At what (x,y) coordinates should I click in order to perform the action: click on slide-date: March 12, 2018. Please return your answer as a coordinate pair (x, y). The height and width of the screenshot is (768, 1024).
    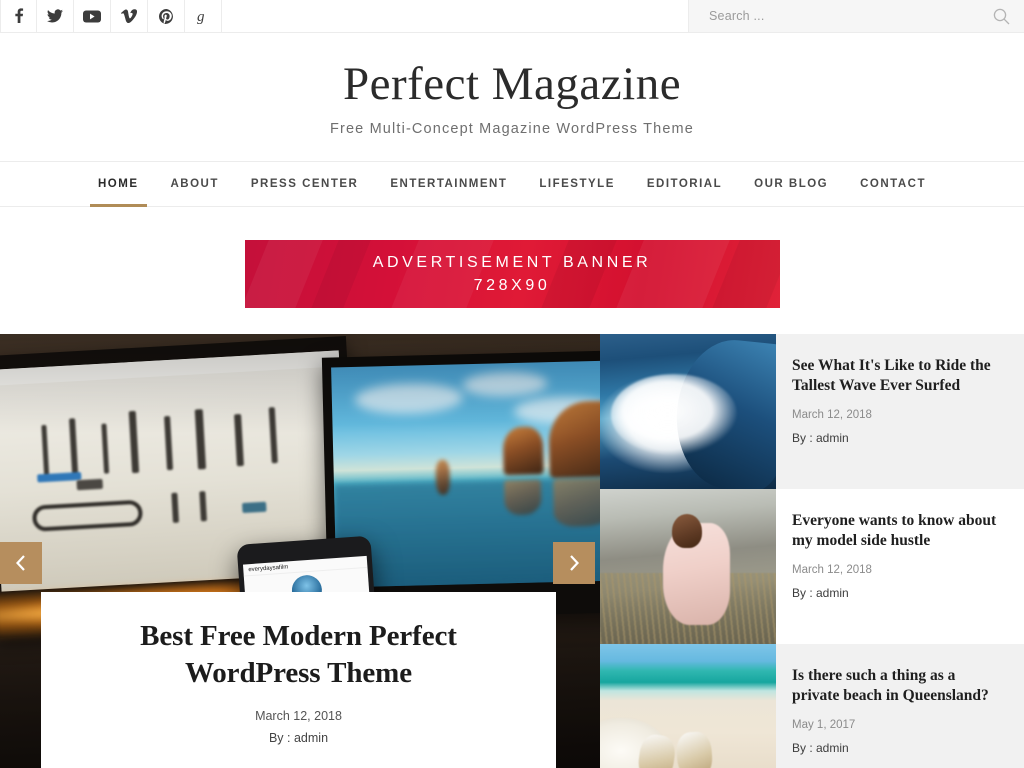
    Looking at the image, I should click on (298, 716).